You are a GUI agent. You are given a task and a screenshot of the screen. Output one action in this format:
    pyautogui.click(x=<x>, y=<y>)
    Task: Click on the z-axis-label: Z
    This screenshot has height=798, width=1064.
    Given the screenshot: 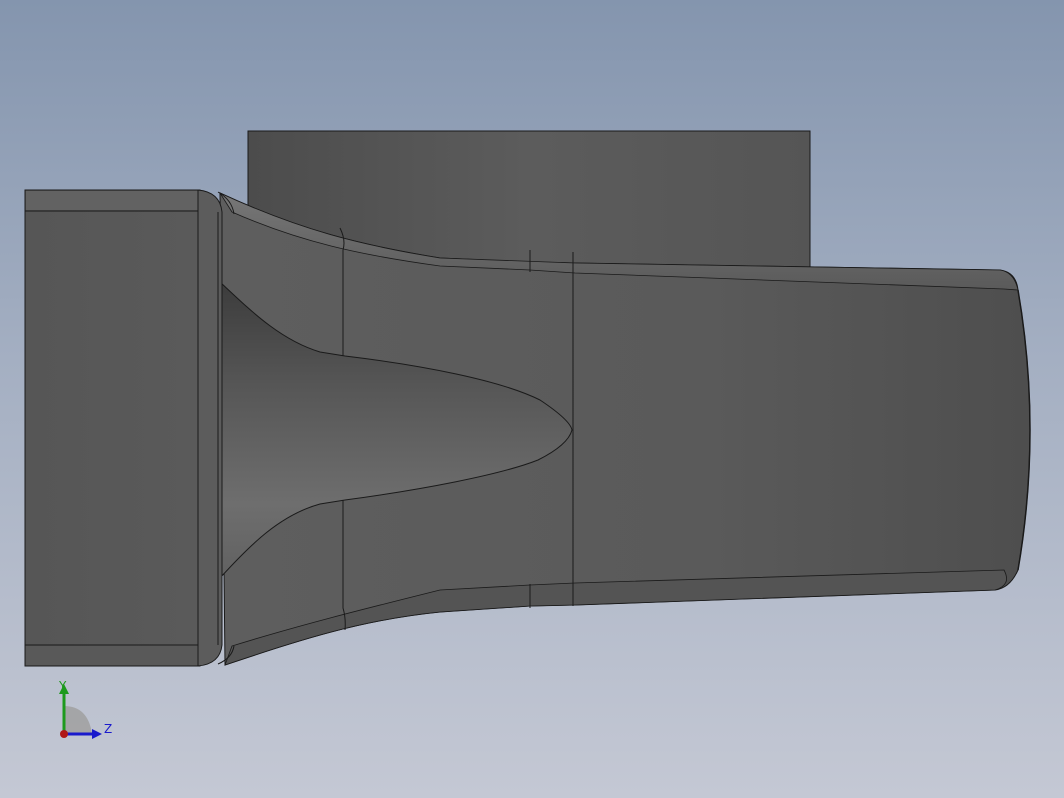 What is the action you would take?
    pyautogui.click(x=108, y=729)
    